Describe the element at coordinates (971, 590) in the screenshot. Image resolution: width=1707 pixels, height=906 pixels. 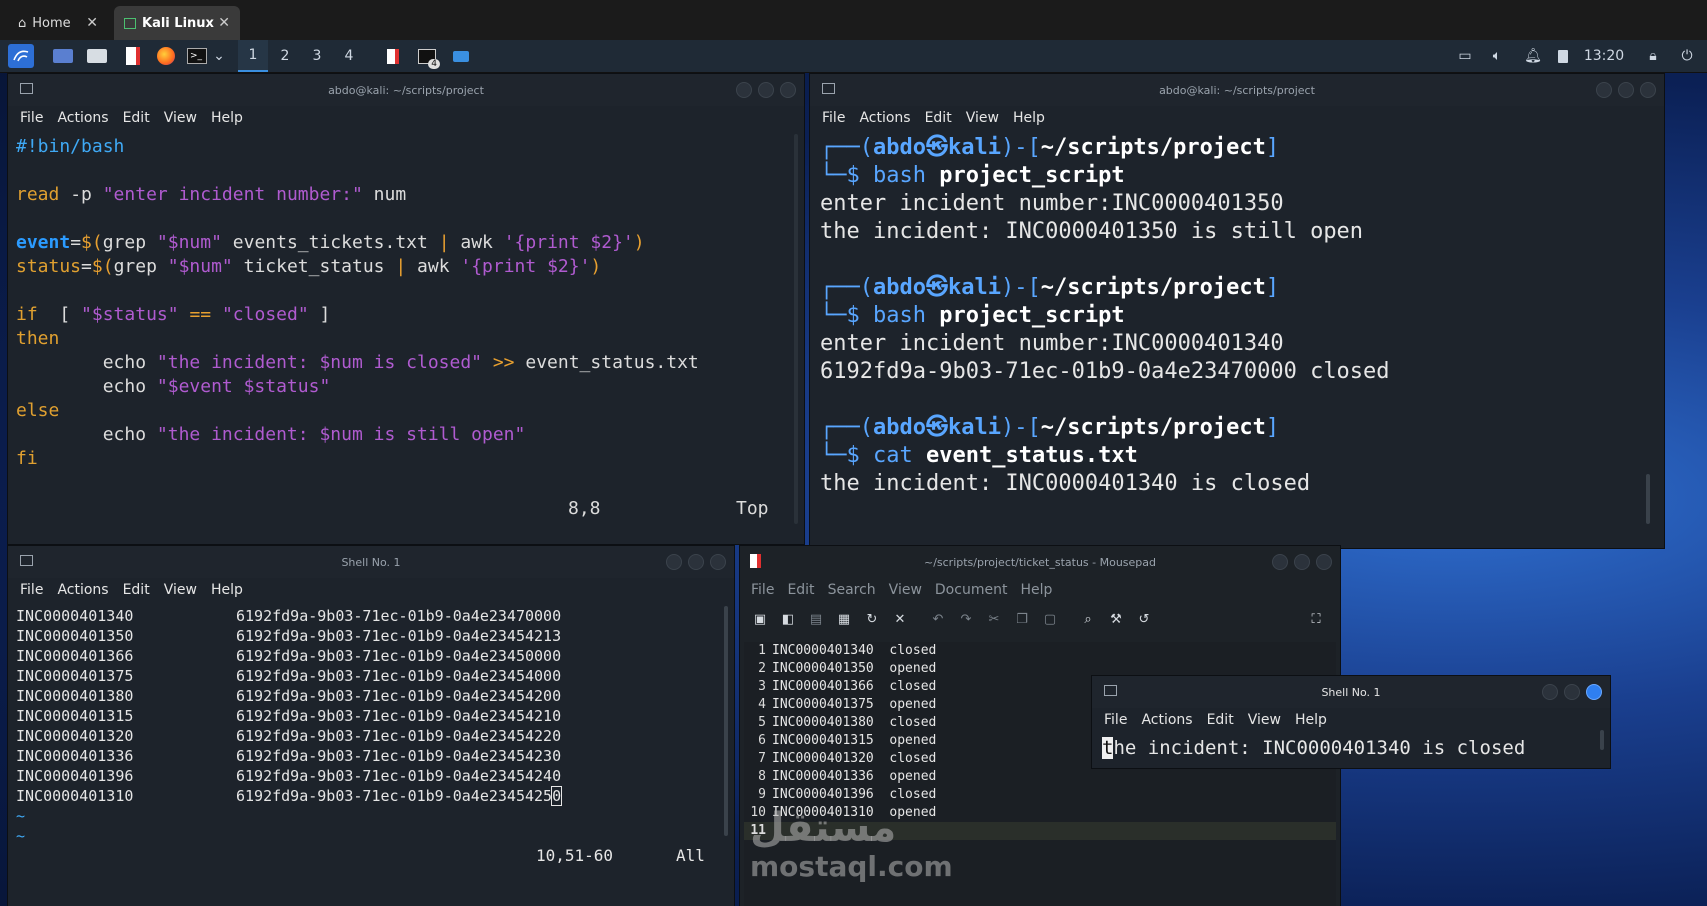
I see `menu-document: Document` at that location.